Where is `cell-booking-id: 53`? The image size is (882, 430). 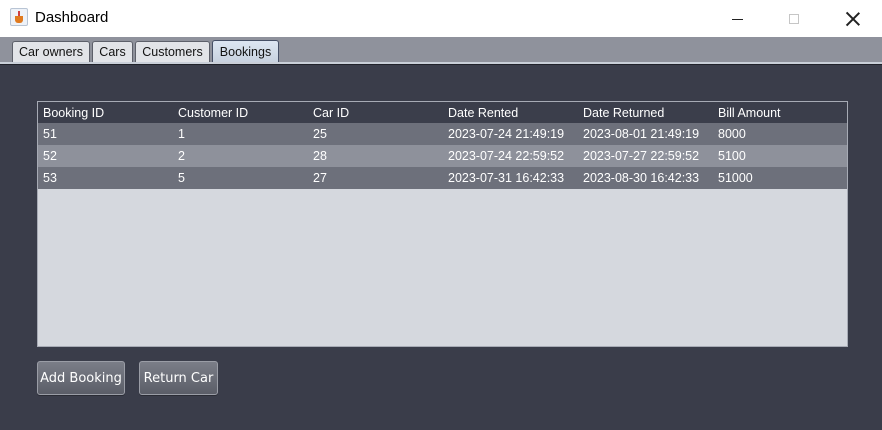 cell-booking-id: 53 is located at coordinates (50, 178).